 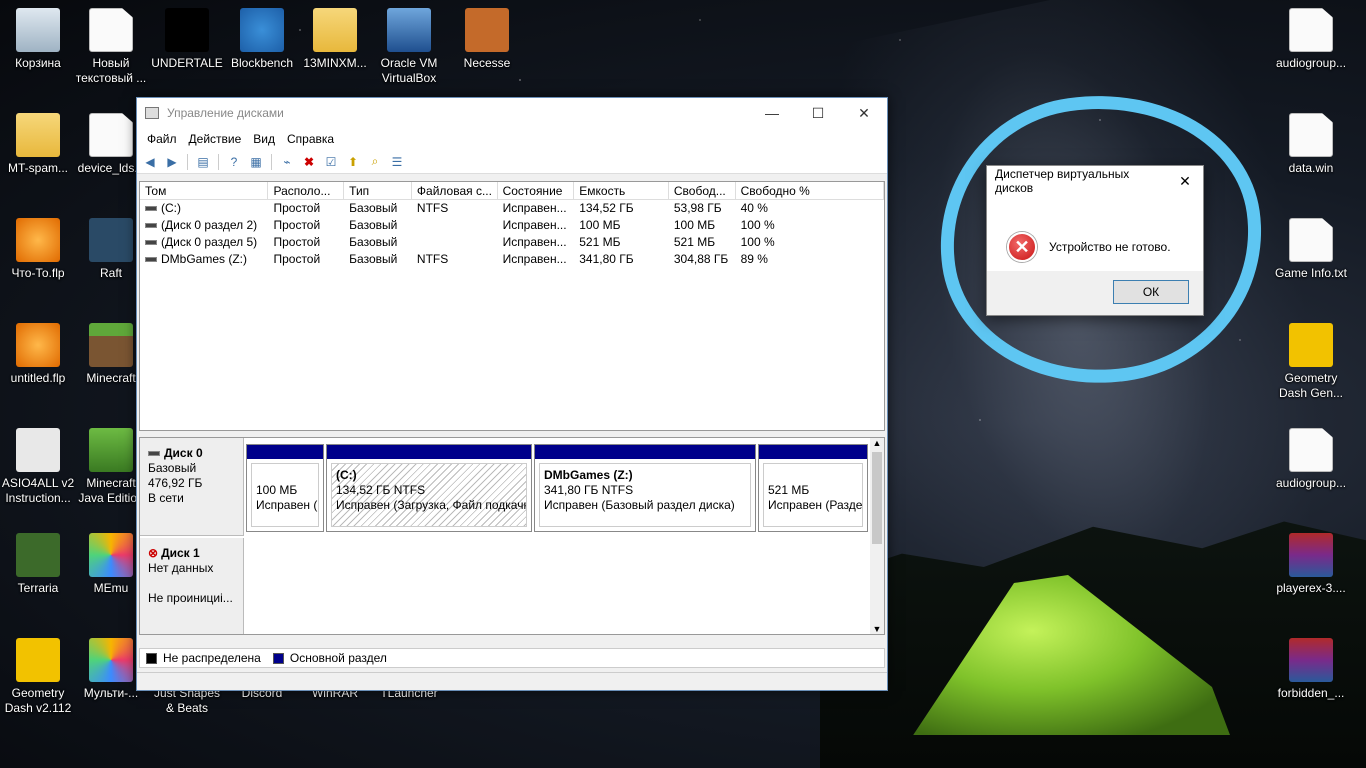 What do you see at coordinates (162, 139) in the screenshot?
I see `menu-file: Файл` at bounding box center [162, 139].